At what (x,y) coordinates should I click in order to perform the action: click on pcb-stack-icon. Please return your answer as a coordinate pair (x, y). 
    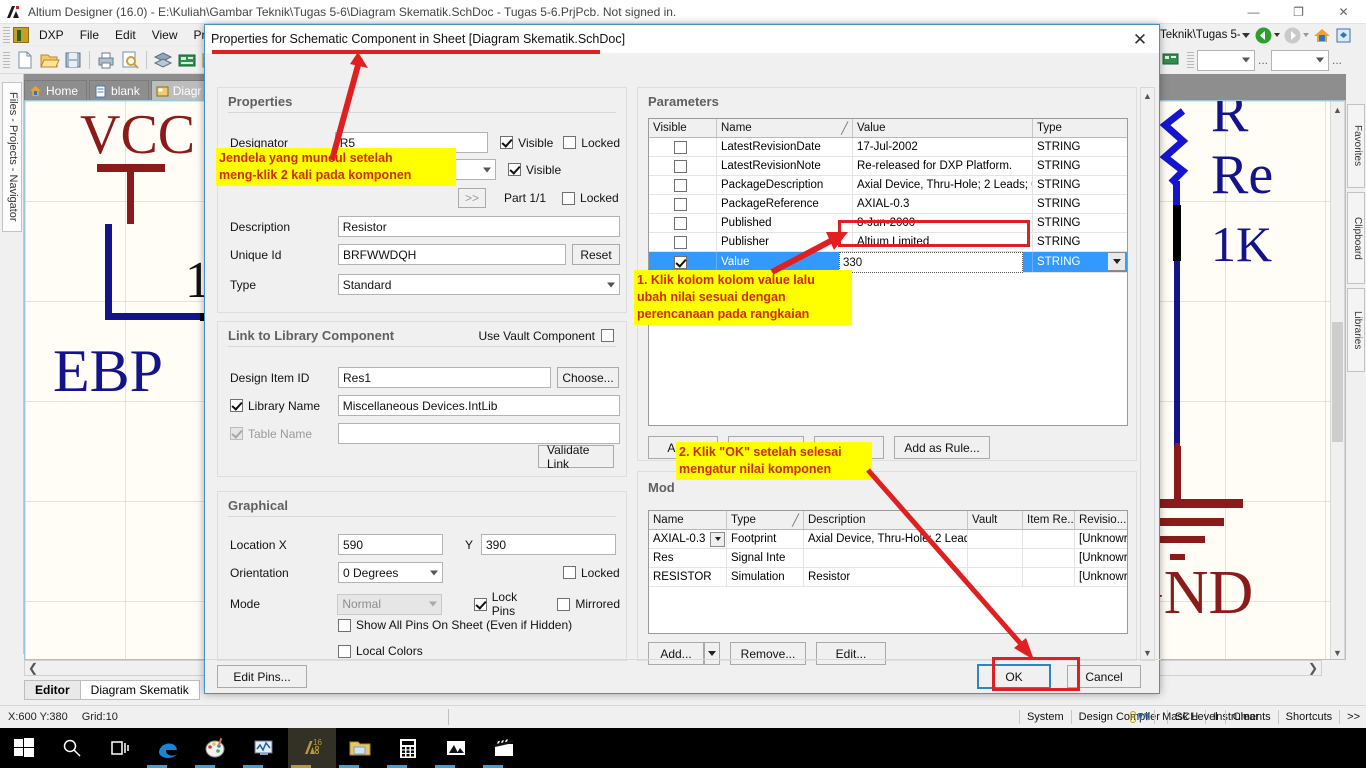
    Looking at the image, I should click on (163, 60).